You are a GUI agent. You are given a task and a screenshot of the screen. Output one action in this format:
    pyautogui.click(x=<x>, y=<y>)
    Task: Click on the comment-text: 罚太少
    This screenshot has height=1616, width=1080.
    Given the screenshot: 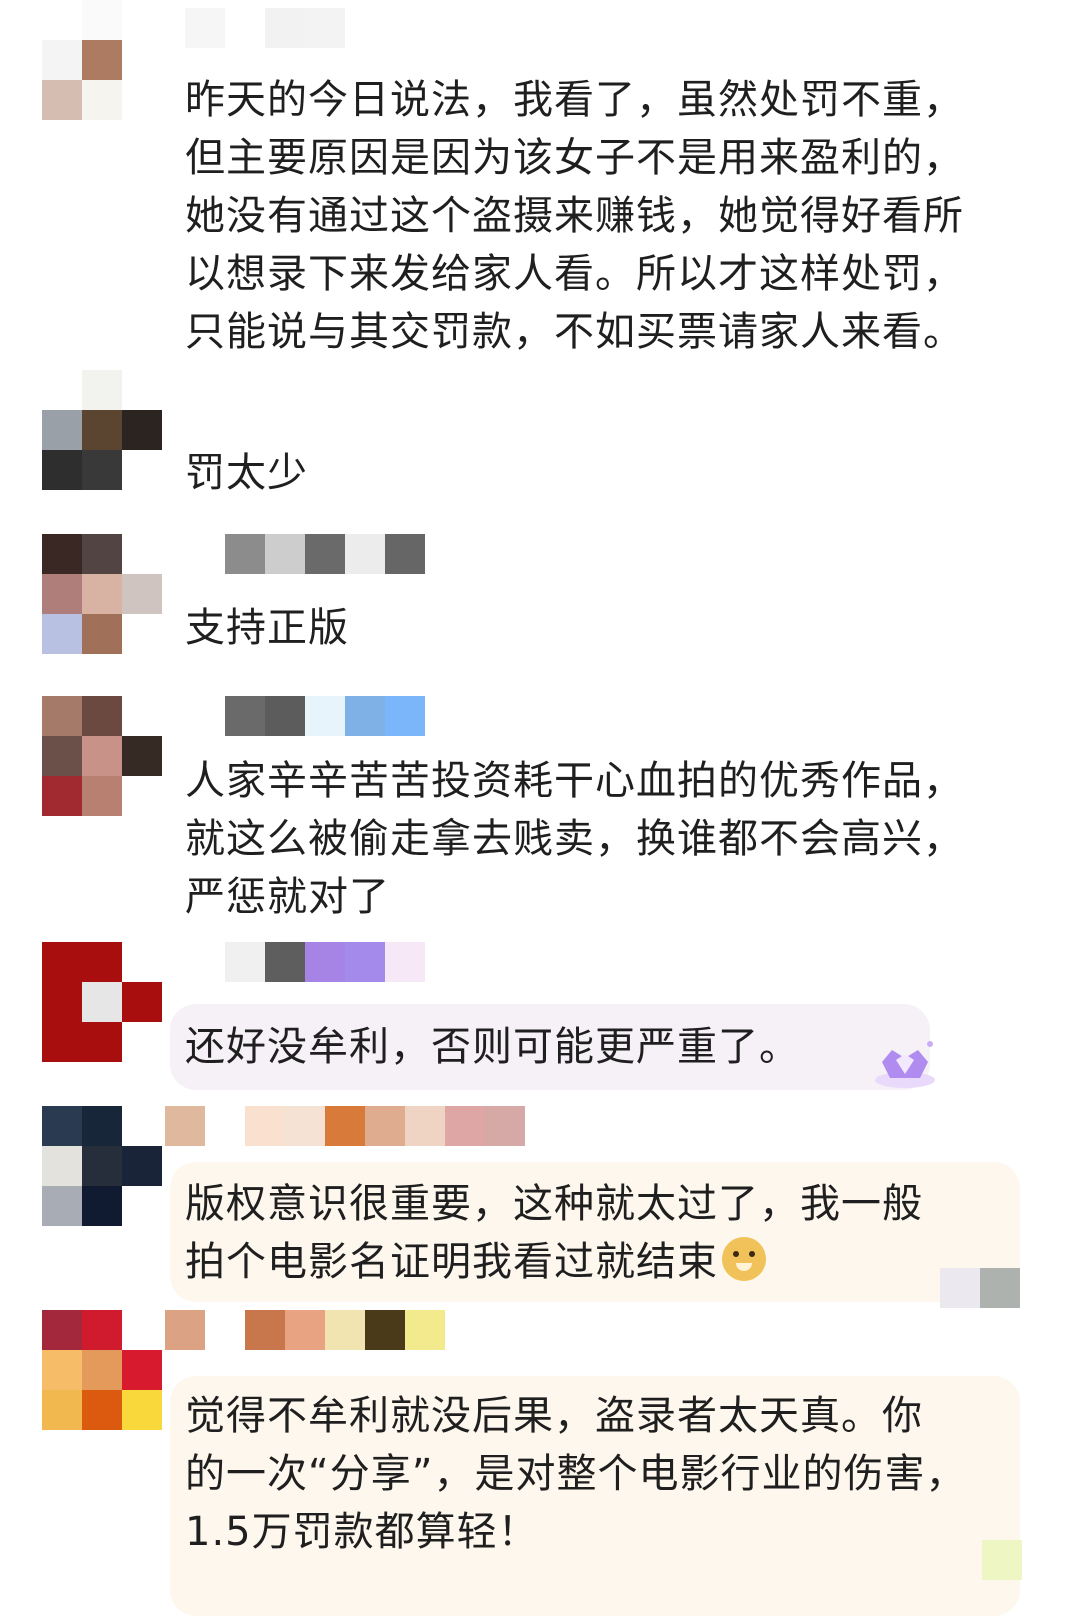 What is the action you would take?
    pyautogui.click(x=246, y=473)
    